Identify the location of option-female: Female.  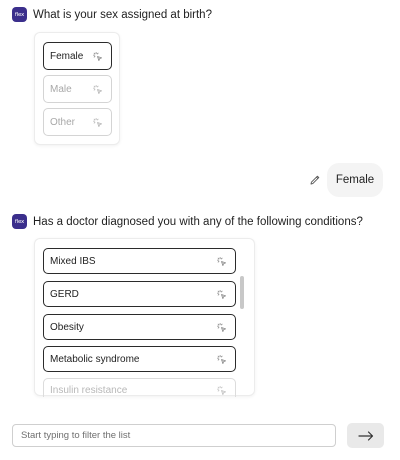
(77, 56).